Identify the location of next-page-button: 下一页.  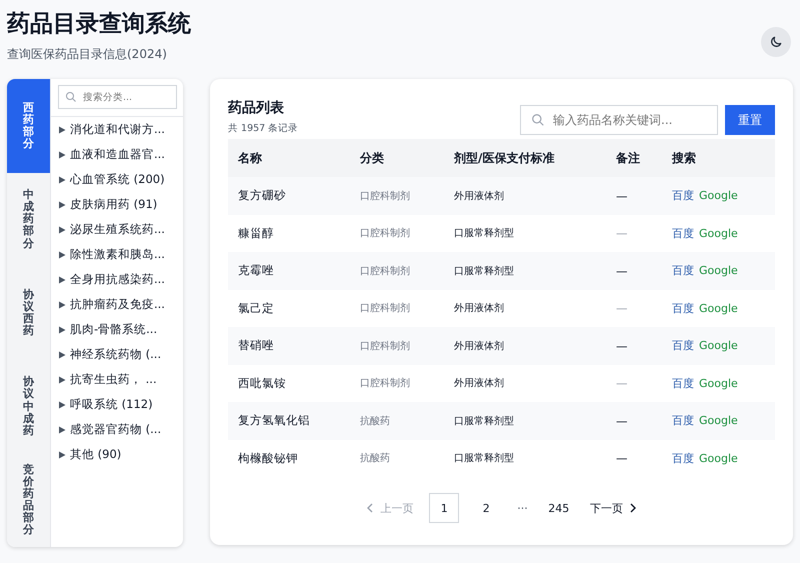
(613, 508).